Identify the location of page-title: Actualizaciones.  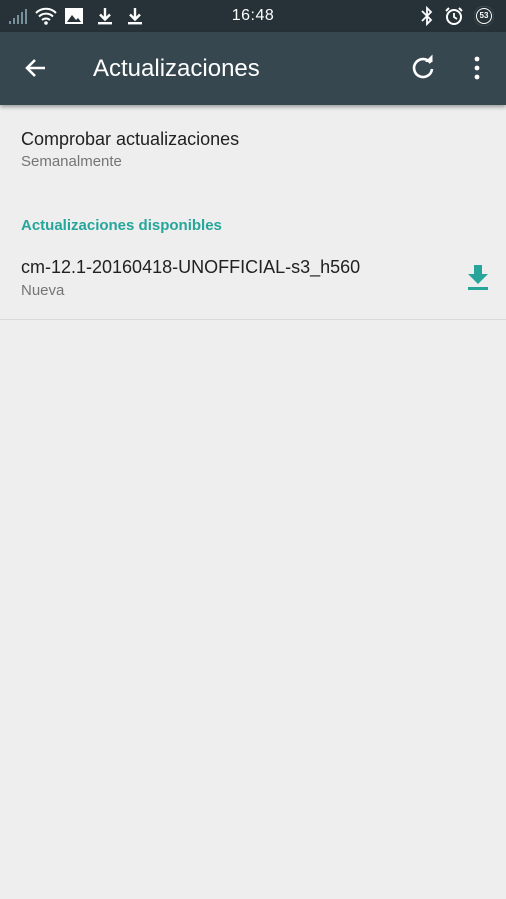
(176, 68).